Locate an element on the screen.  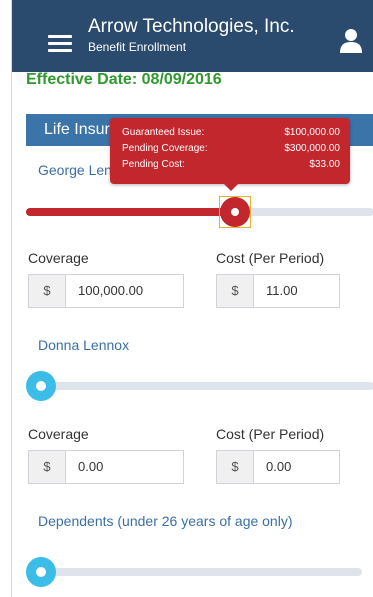
member-name-donna: Donna Lennox is located at coordinates (84, 345).